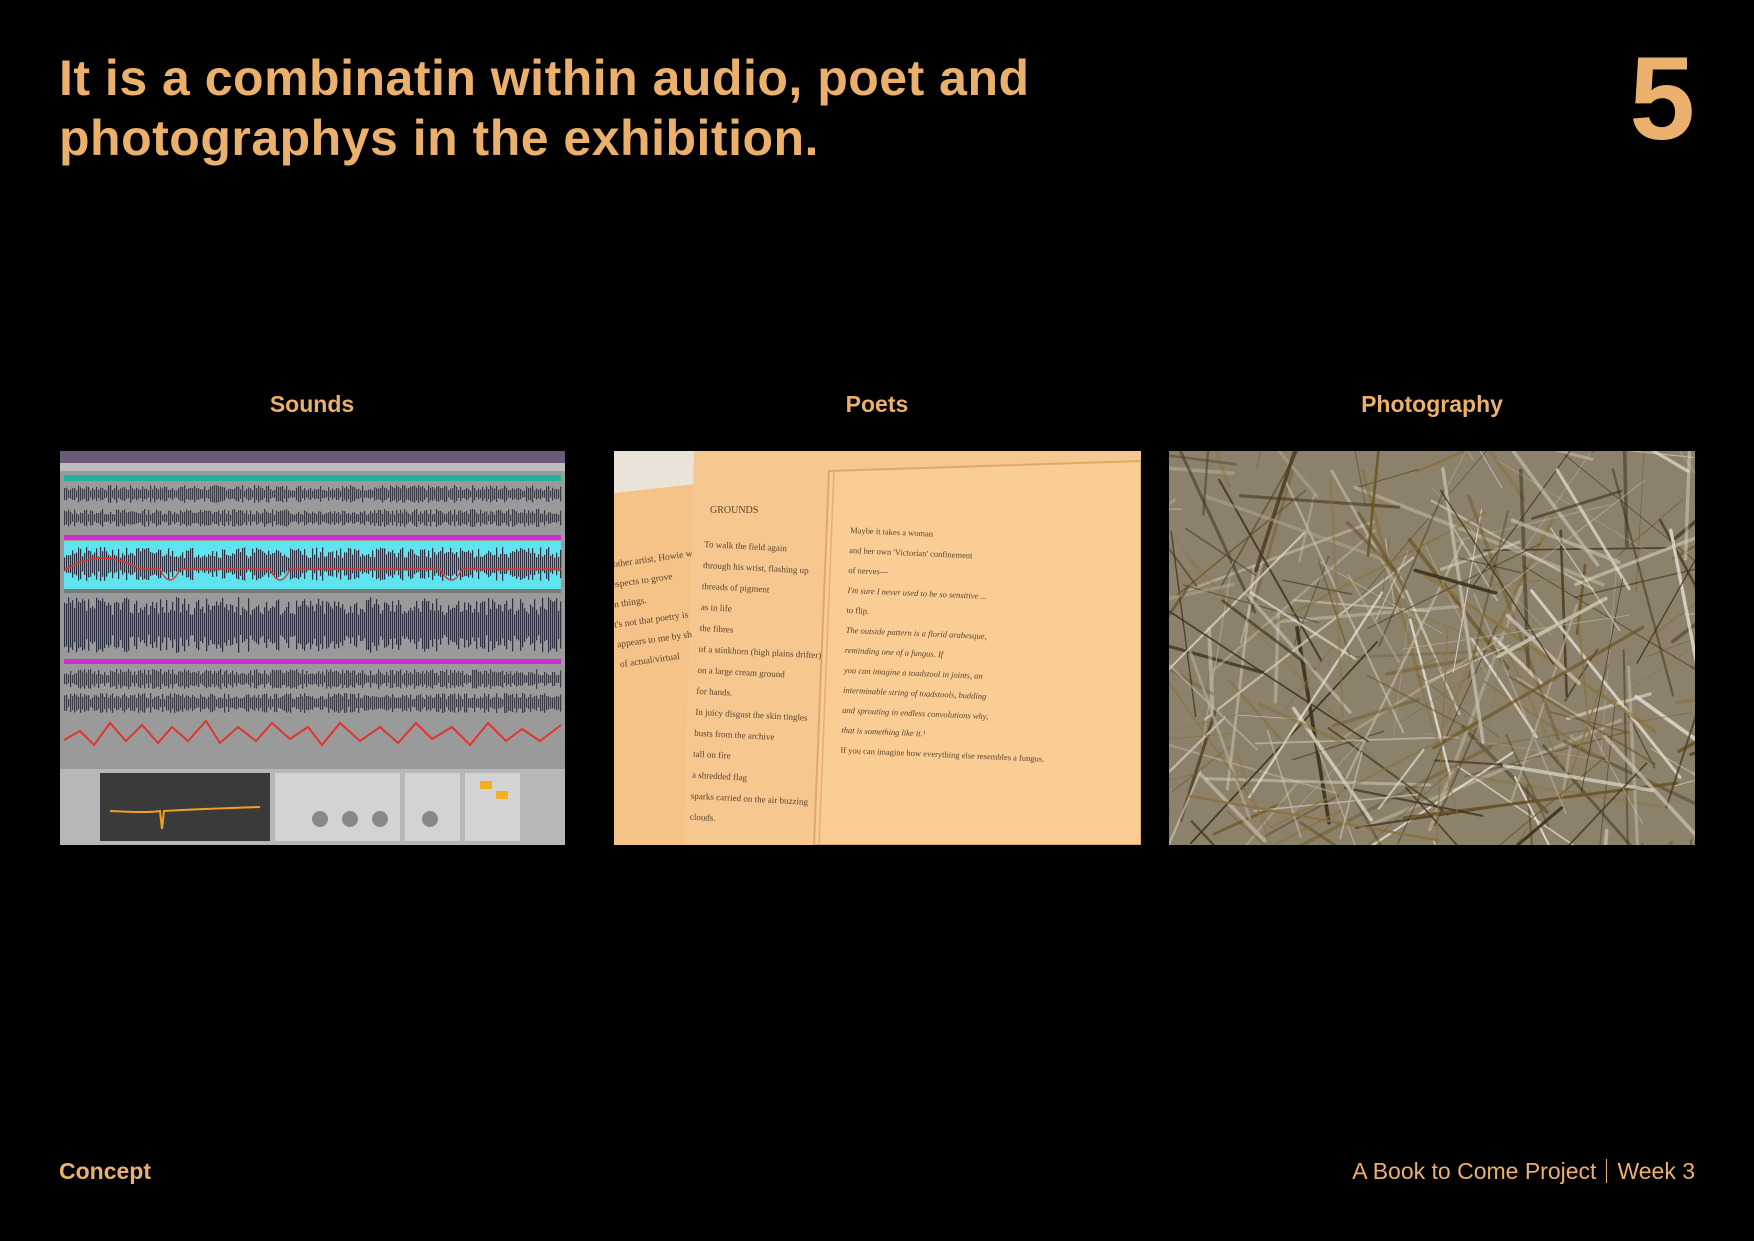  Describe the element at coordinates (312, 404) in the screenshot. I see `column-heading-sounds: Sounds` at that location.